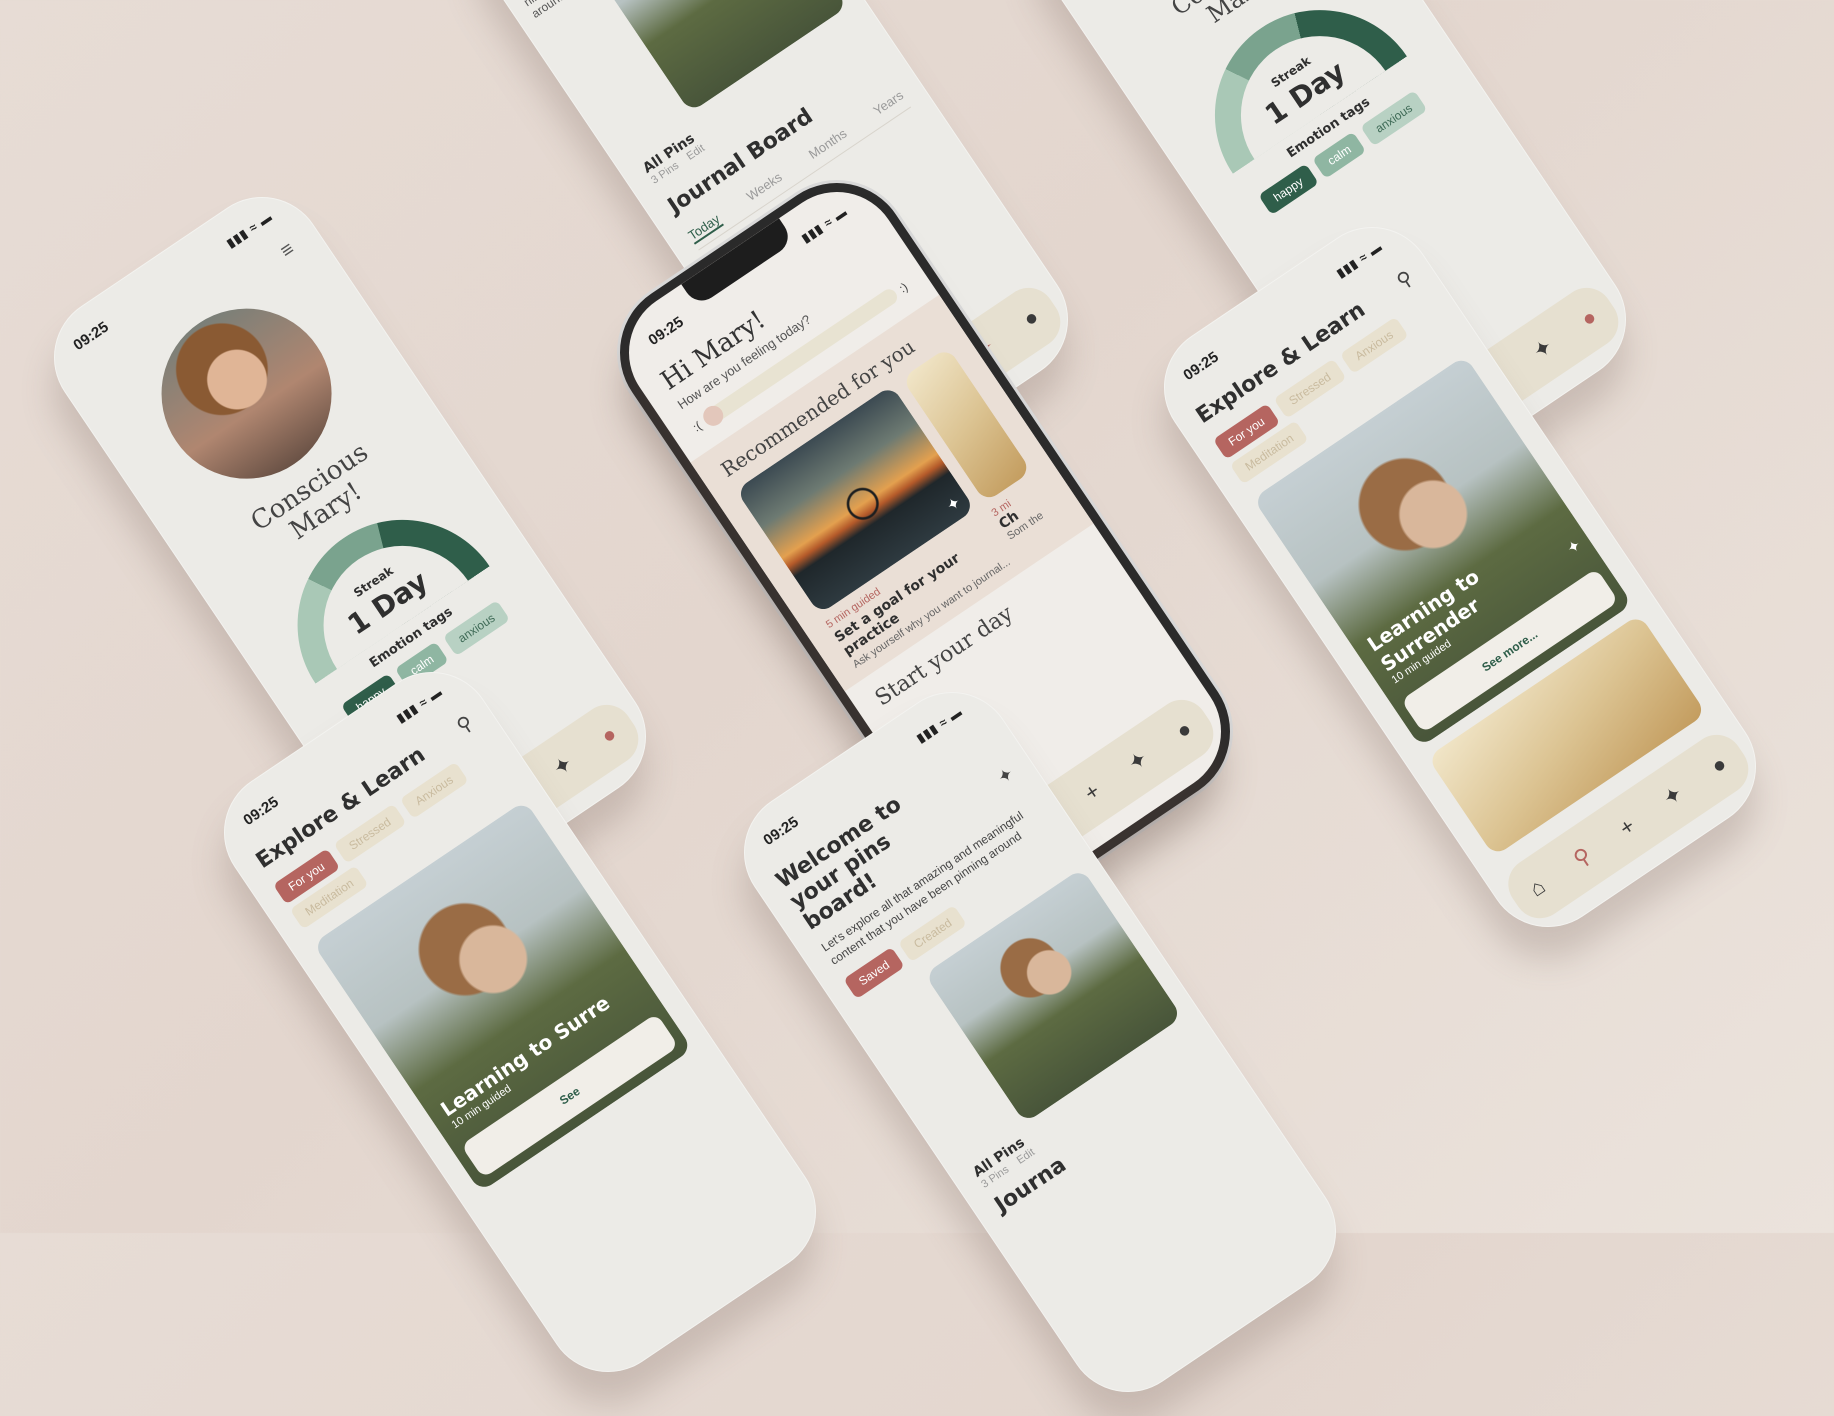  Describe the element at coordinates (704, 228) in the screenshot. I see `tab-today: Today` at that location.